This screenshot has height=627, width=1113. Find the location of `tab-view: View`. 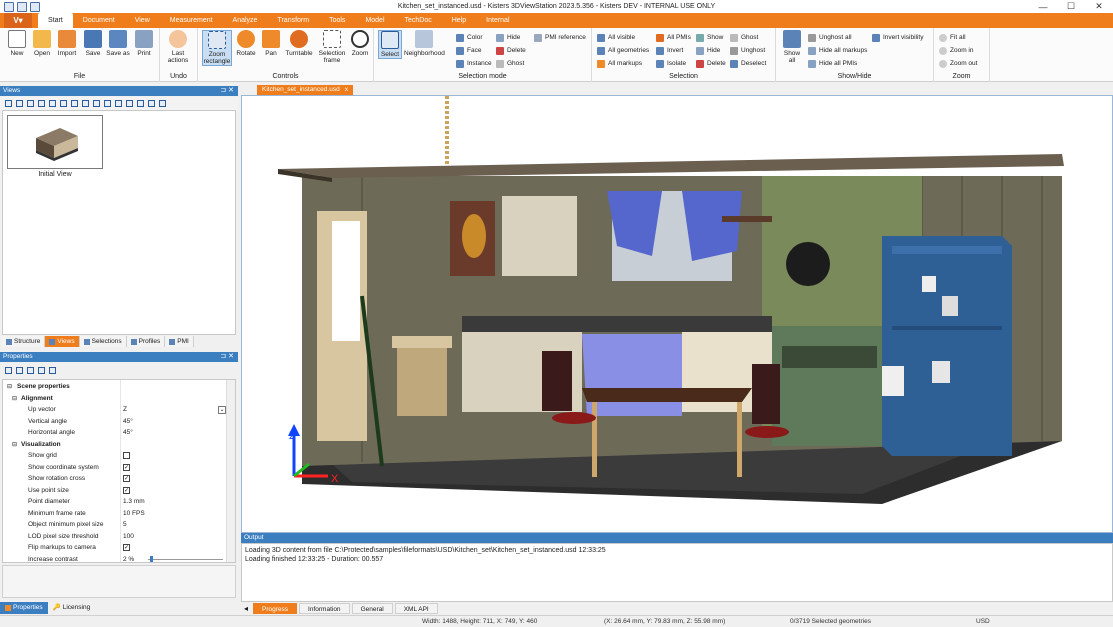

tab-view: View is located at coordinates (142, 20).